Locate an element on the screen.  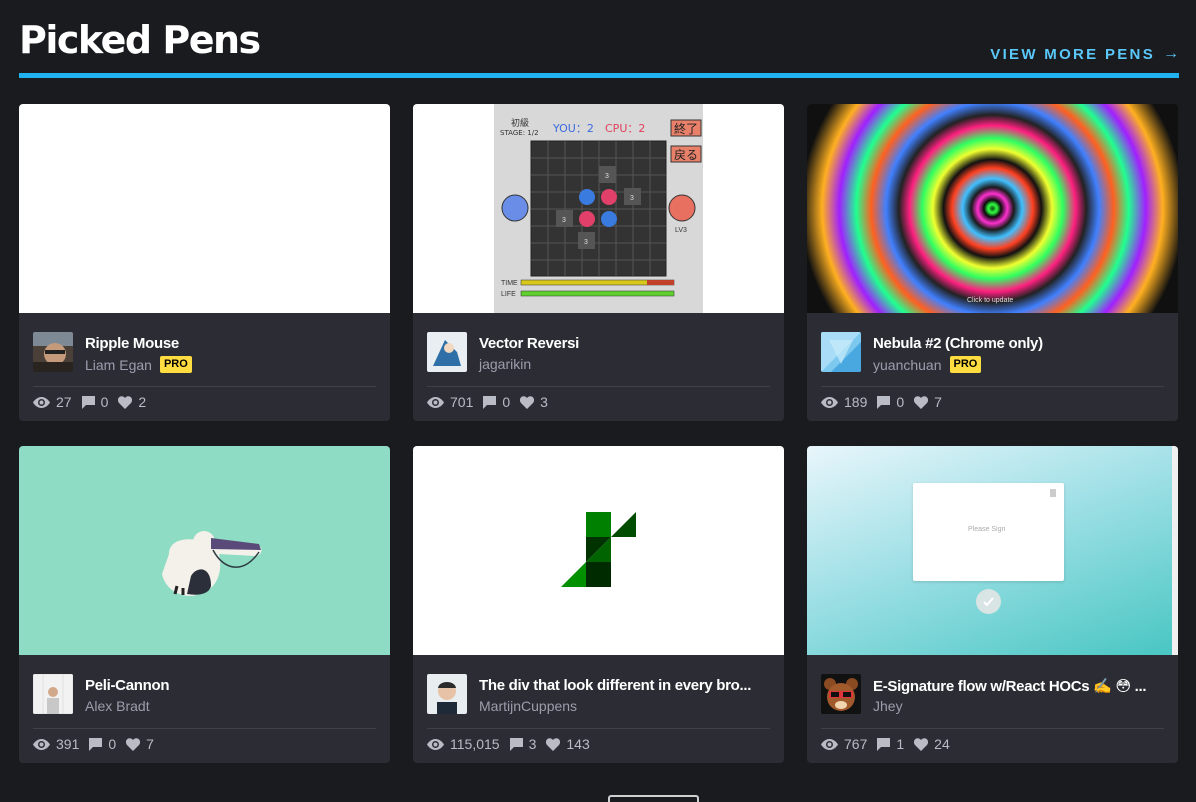
hearts-stat: 143 is located at coordinates (568, 744).